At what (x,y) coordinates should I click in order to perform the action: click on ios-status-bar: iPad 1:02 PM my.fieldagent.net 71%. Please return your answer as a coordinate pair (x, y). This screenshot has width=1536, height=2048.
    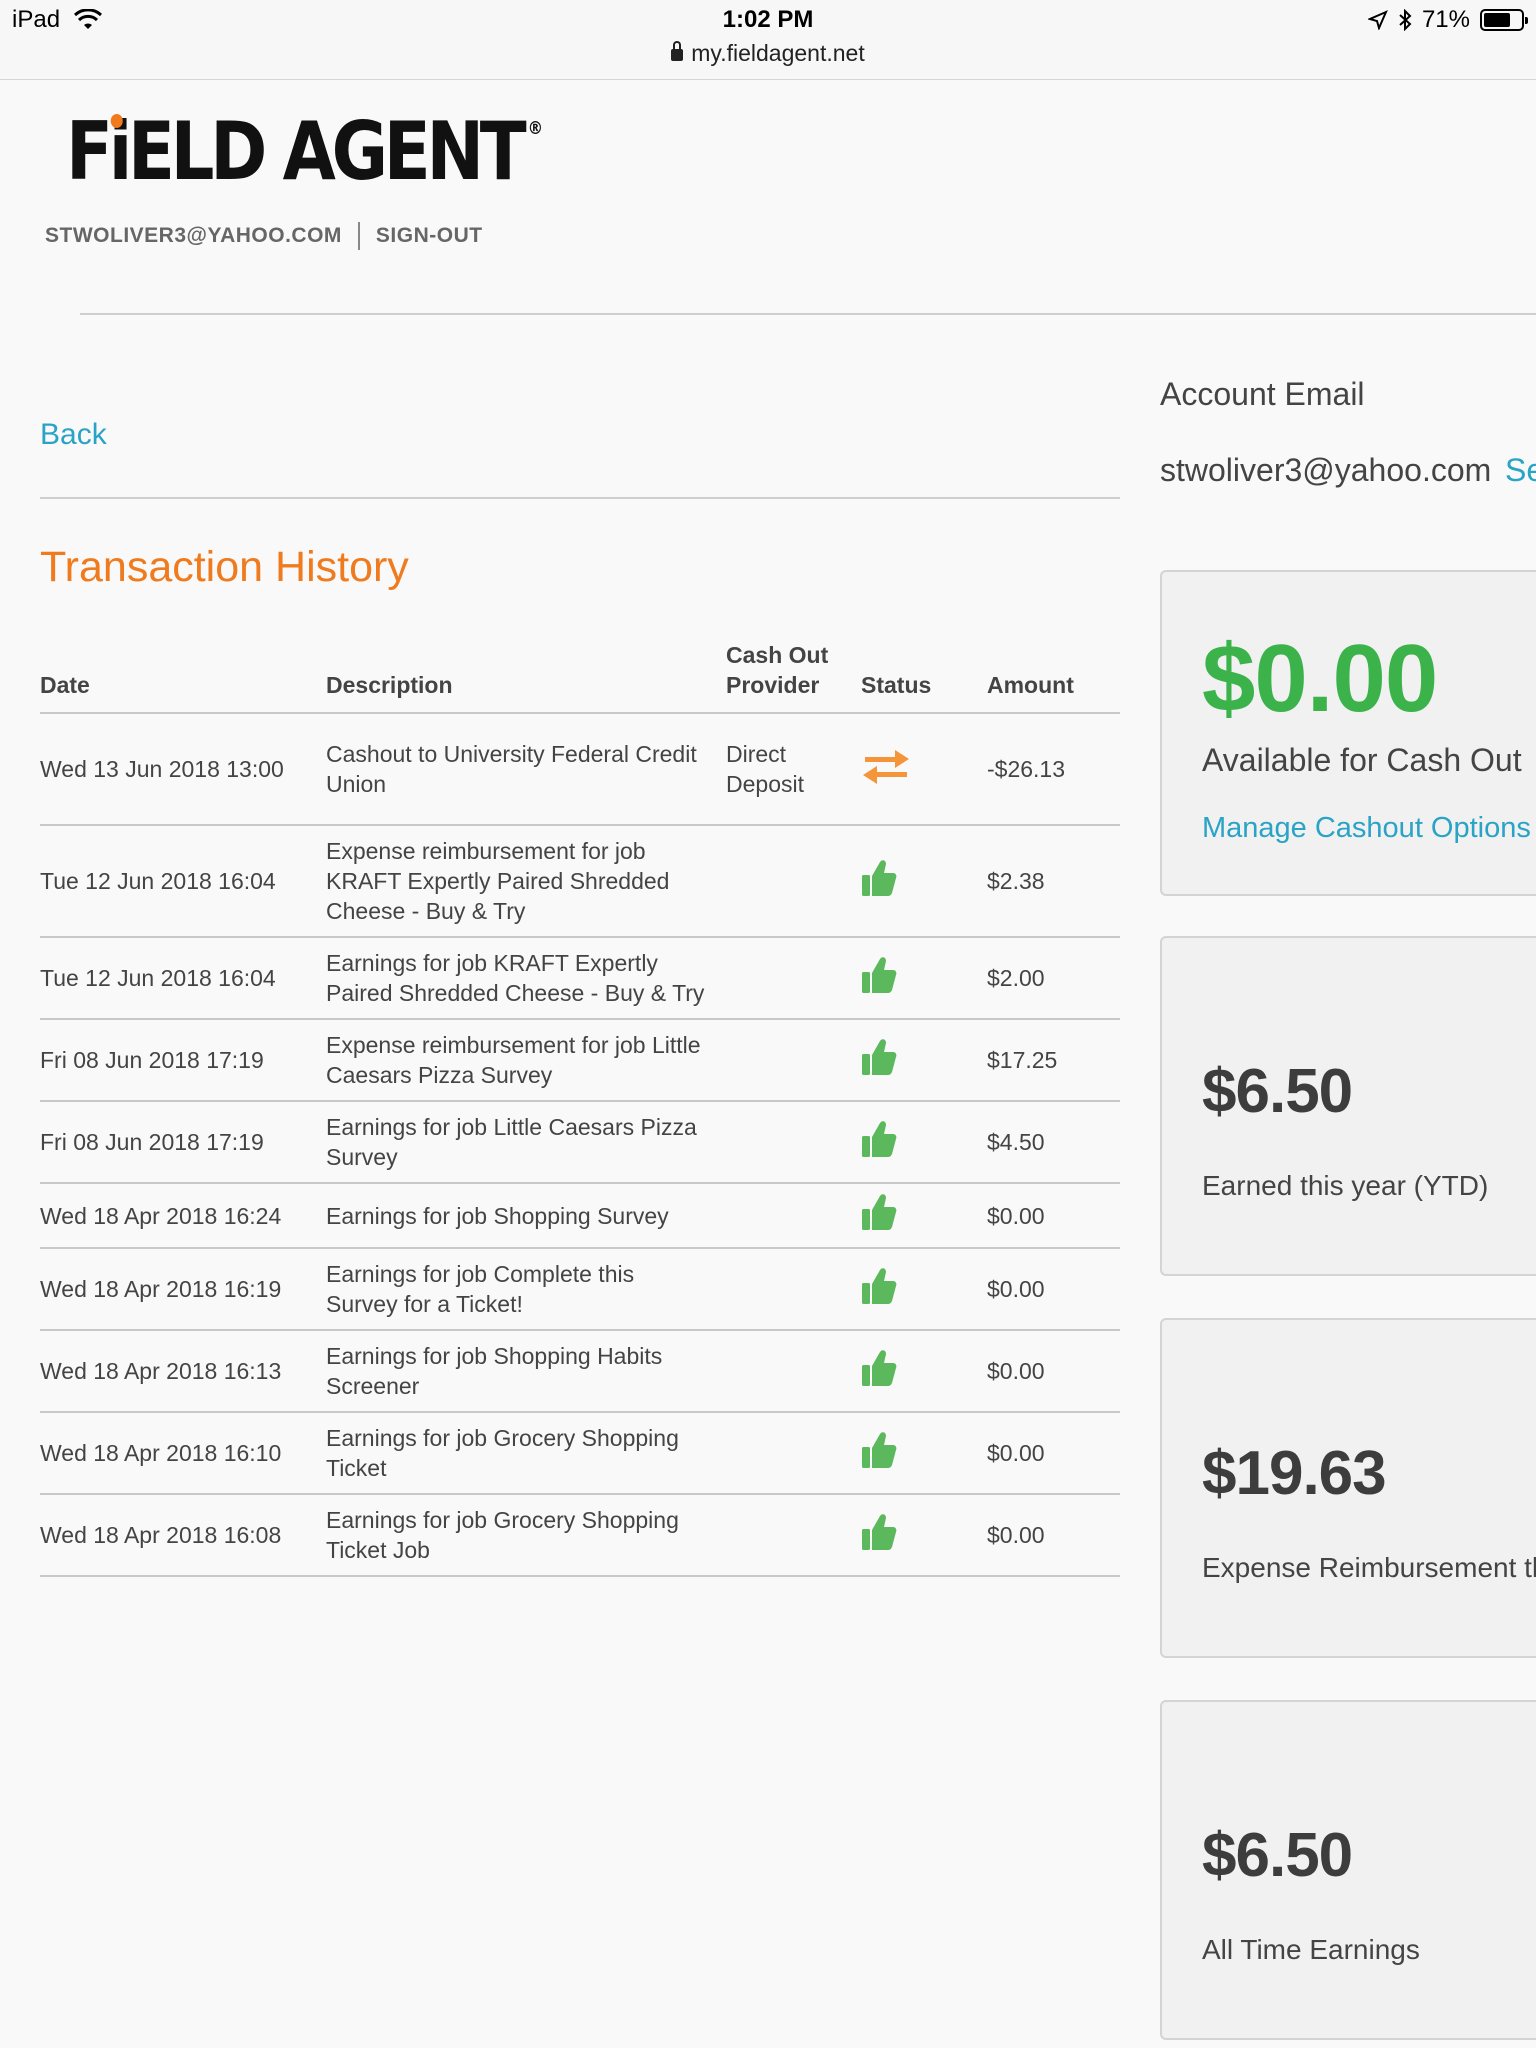
    Looking at the image, I should click on (768, 40).